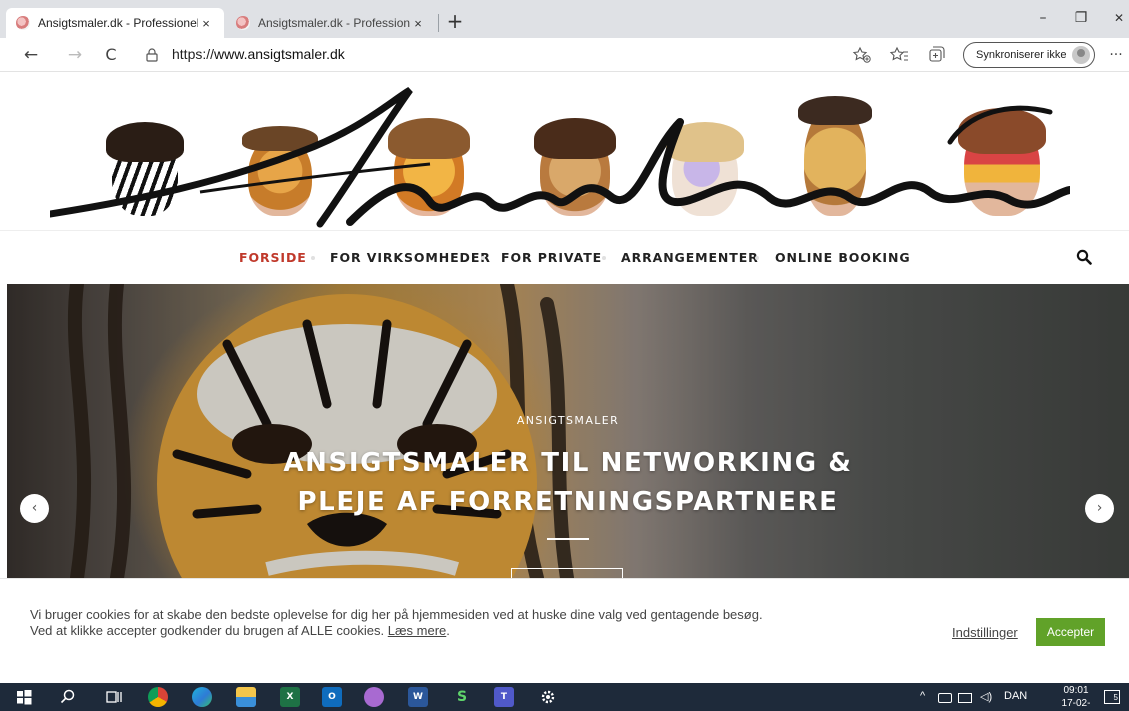 The width and height of the screenshot is (1129, 711). I want to click on new-tab-button: +, so click(455, 21).